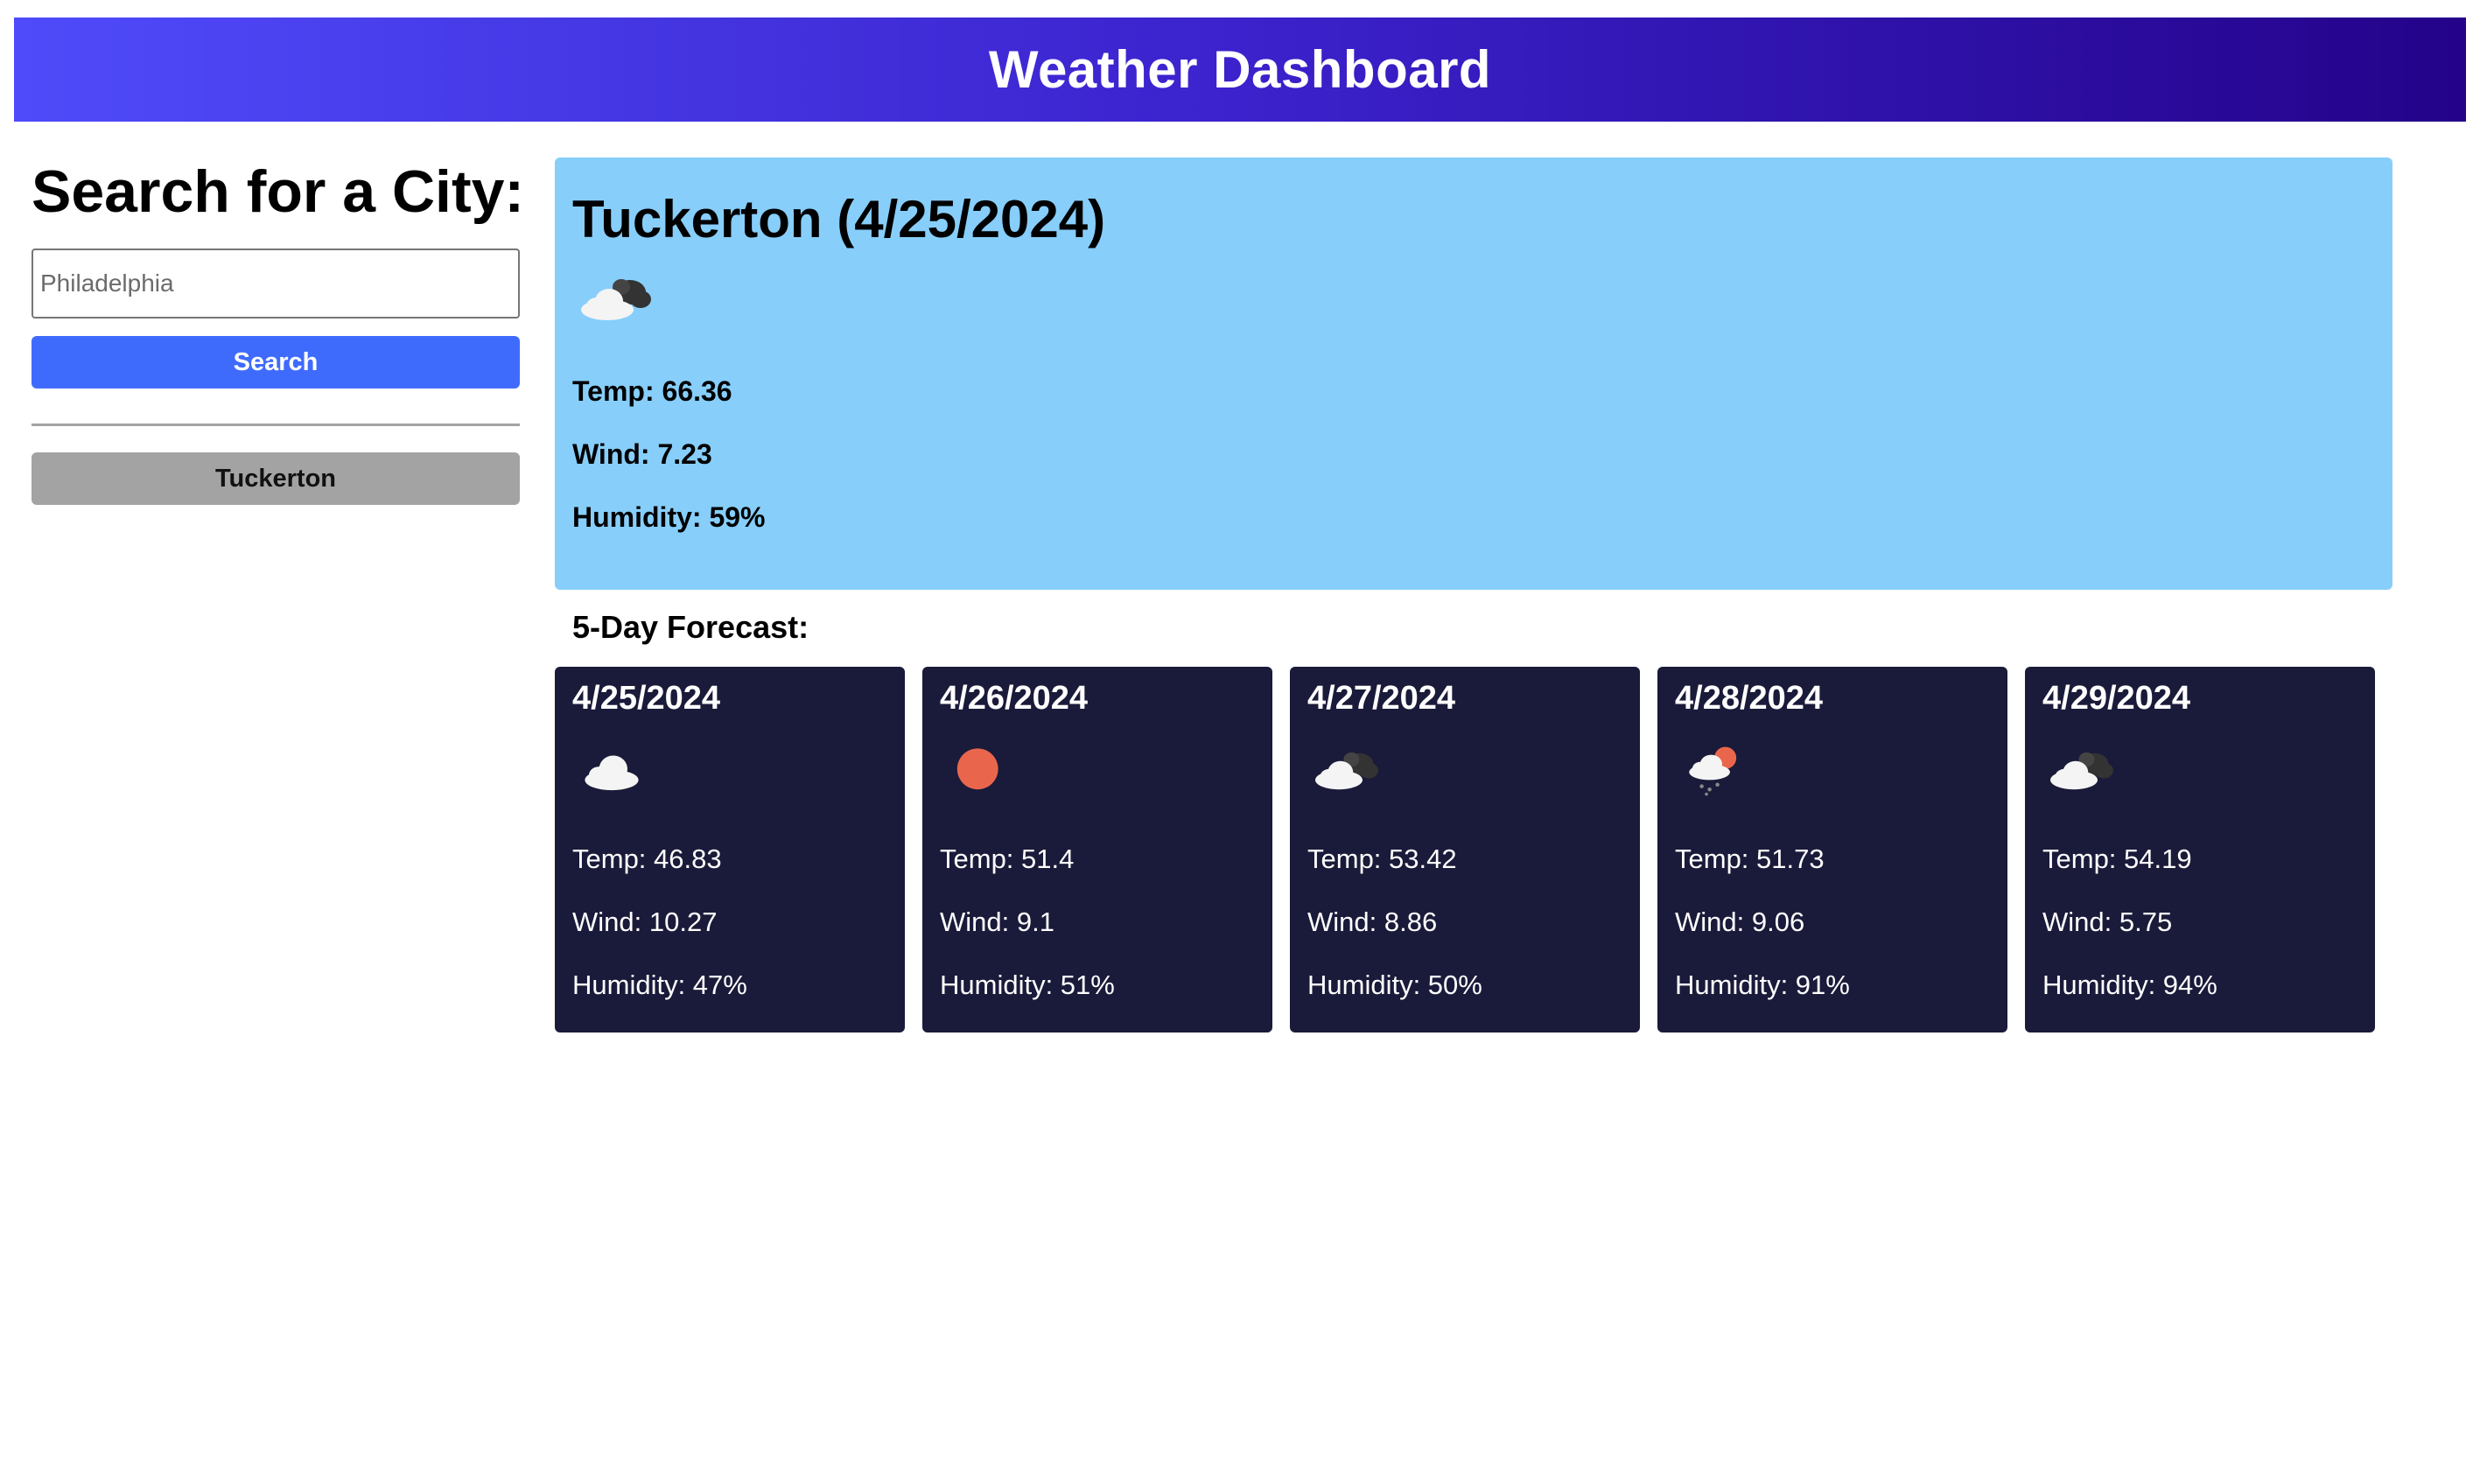 Image resolution: width=2480 pixels, height=1484 pixels. What do you see at coordinates (276, 478) in the screenshot?
I see `history-button-tuckerton: Tuckerton` at bounding box center [276, 478].